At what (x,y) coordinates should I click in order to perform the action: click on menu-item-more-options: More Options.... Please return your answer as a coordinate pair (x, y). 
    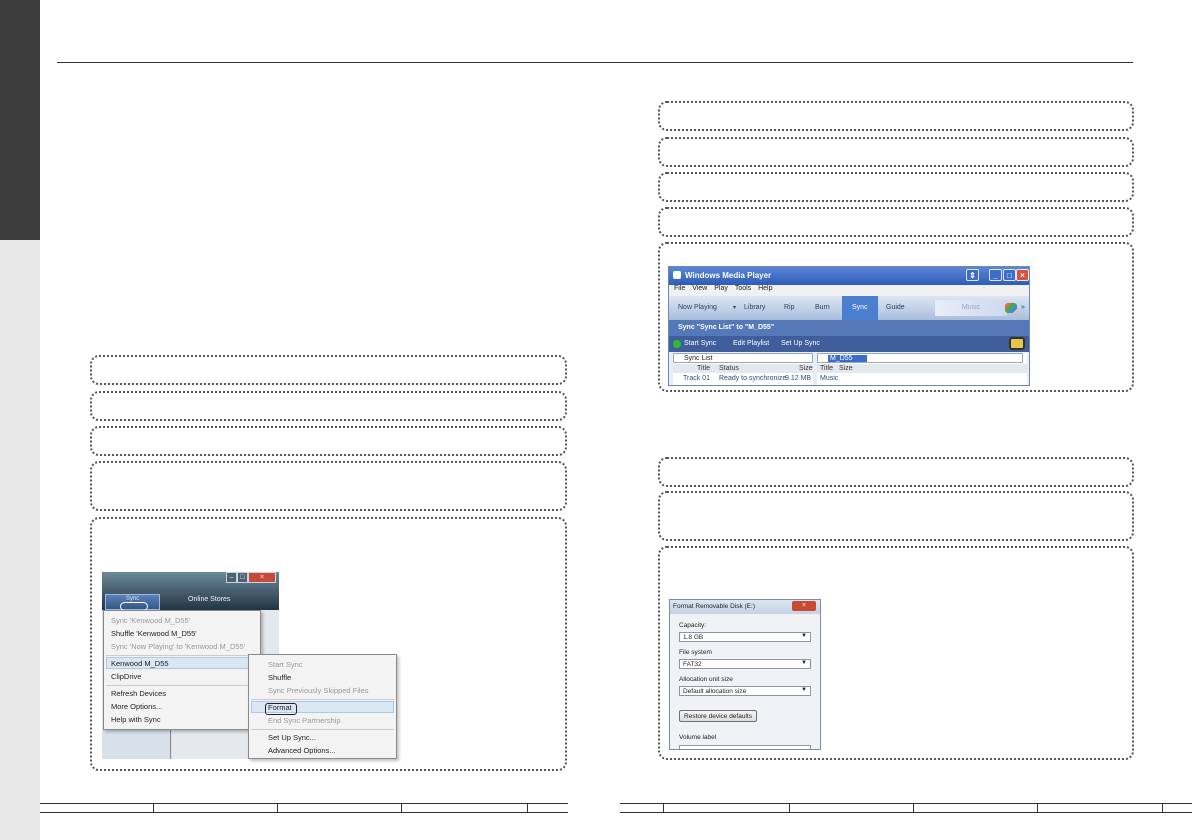
    Looking at the image, I should click on (136, 706).